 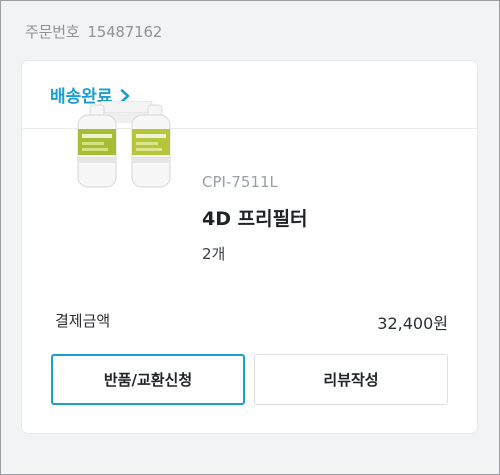 I want to click on product-image, so click(x=126, y=144).